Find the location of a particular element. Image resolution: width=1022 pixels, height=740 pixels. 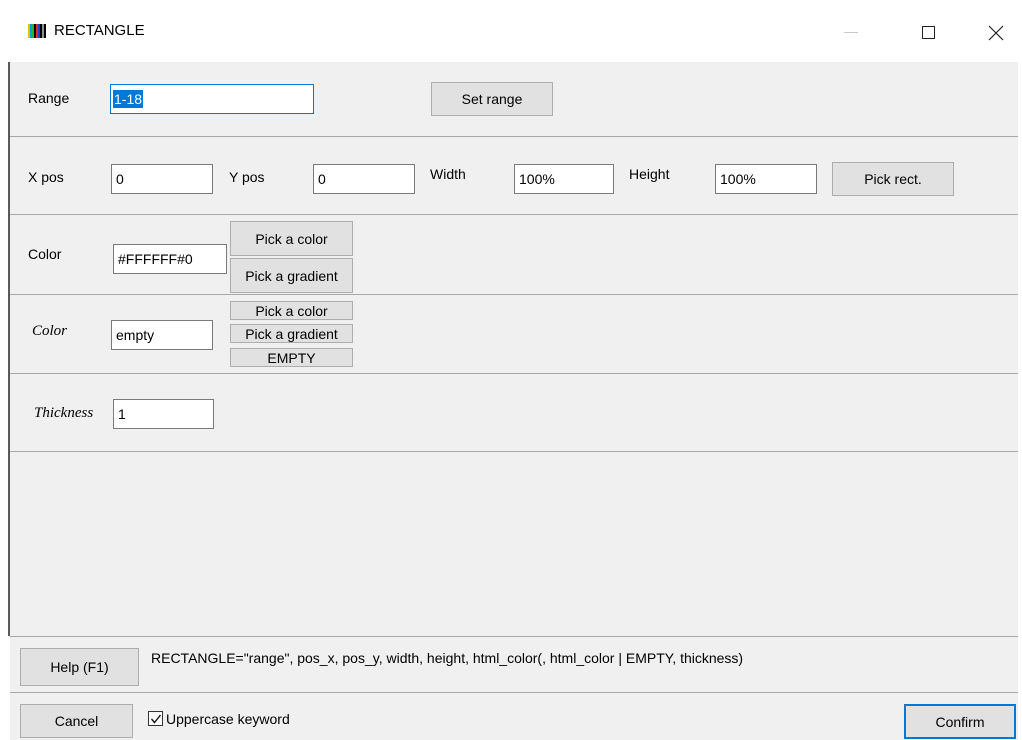

fill-pick-color-button: Pick a color is located at coordinates (291, 238).